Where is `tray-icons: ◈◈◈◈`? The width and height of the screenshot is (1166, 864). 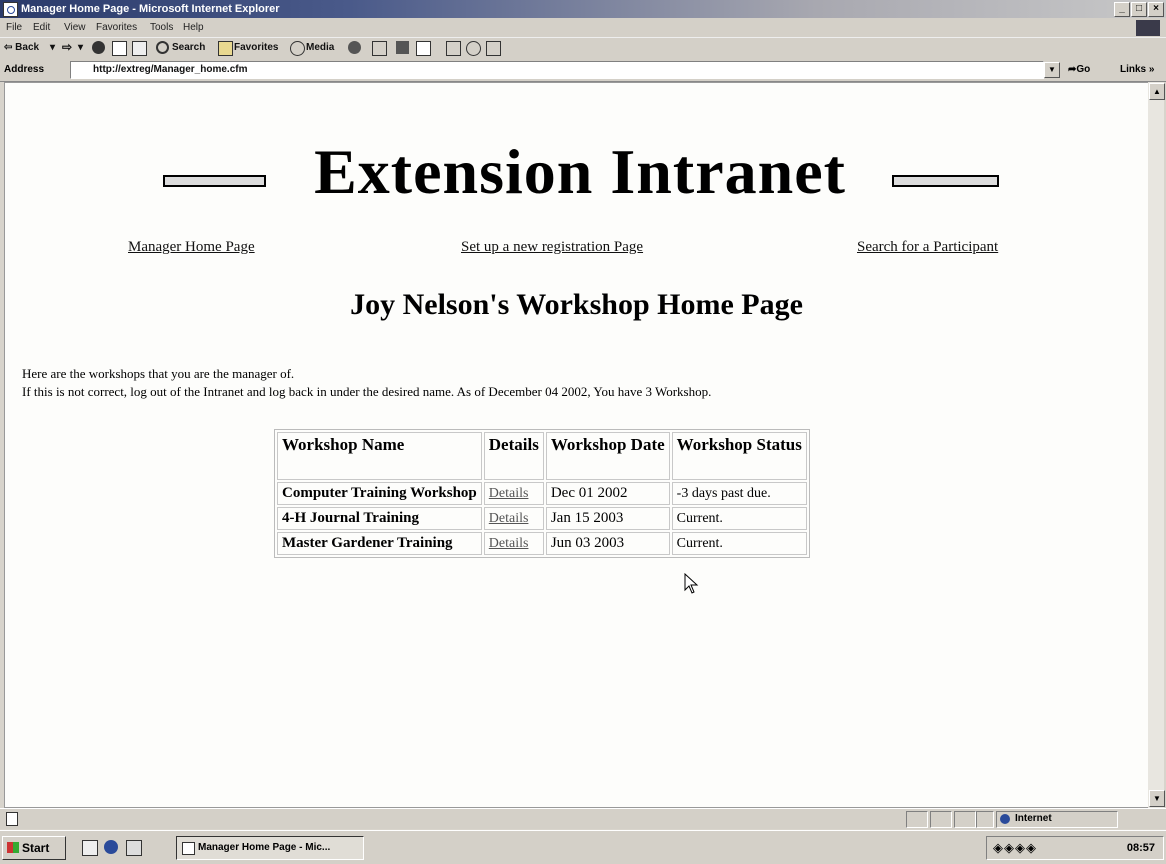
tray-icons: ◈◈◈◈ is located at coordinates (1015, 848).